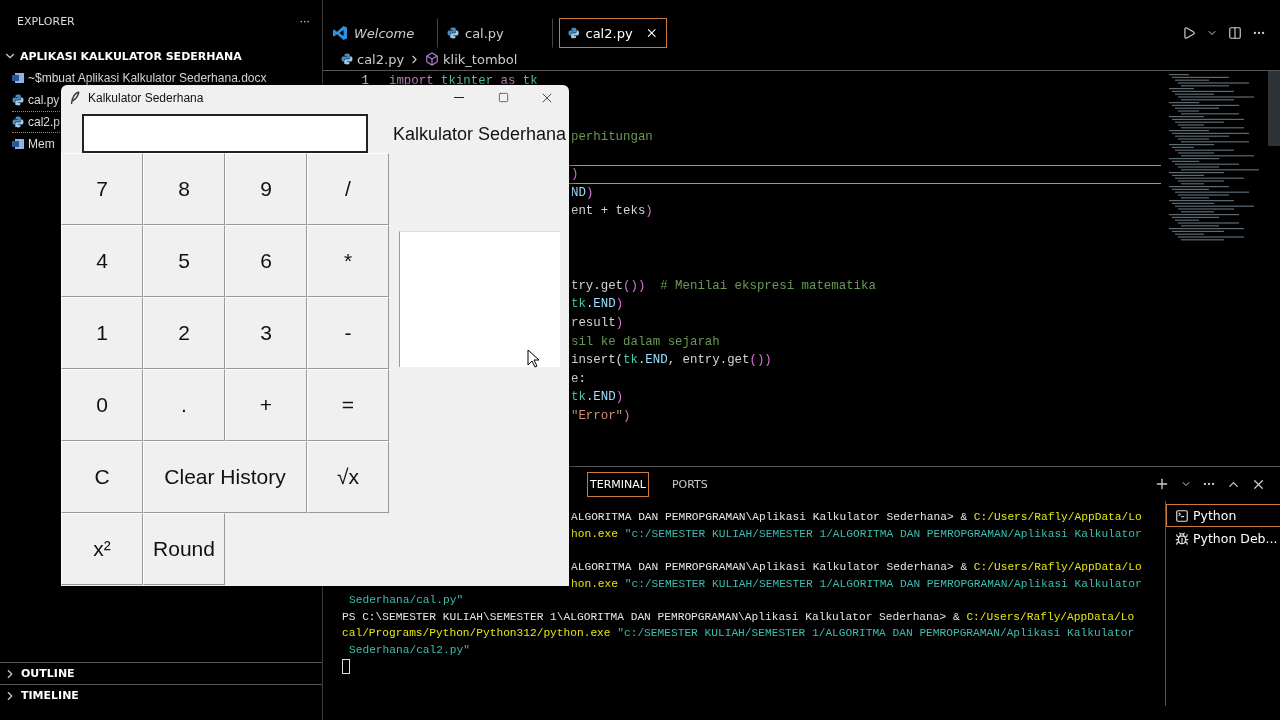 The height and width of the screenshot is (720, 1280). I want to click on code-line: "Error"), so click(601, 416).